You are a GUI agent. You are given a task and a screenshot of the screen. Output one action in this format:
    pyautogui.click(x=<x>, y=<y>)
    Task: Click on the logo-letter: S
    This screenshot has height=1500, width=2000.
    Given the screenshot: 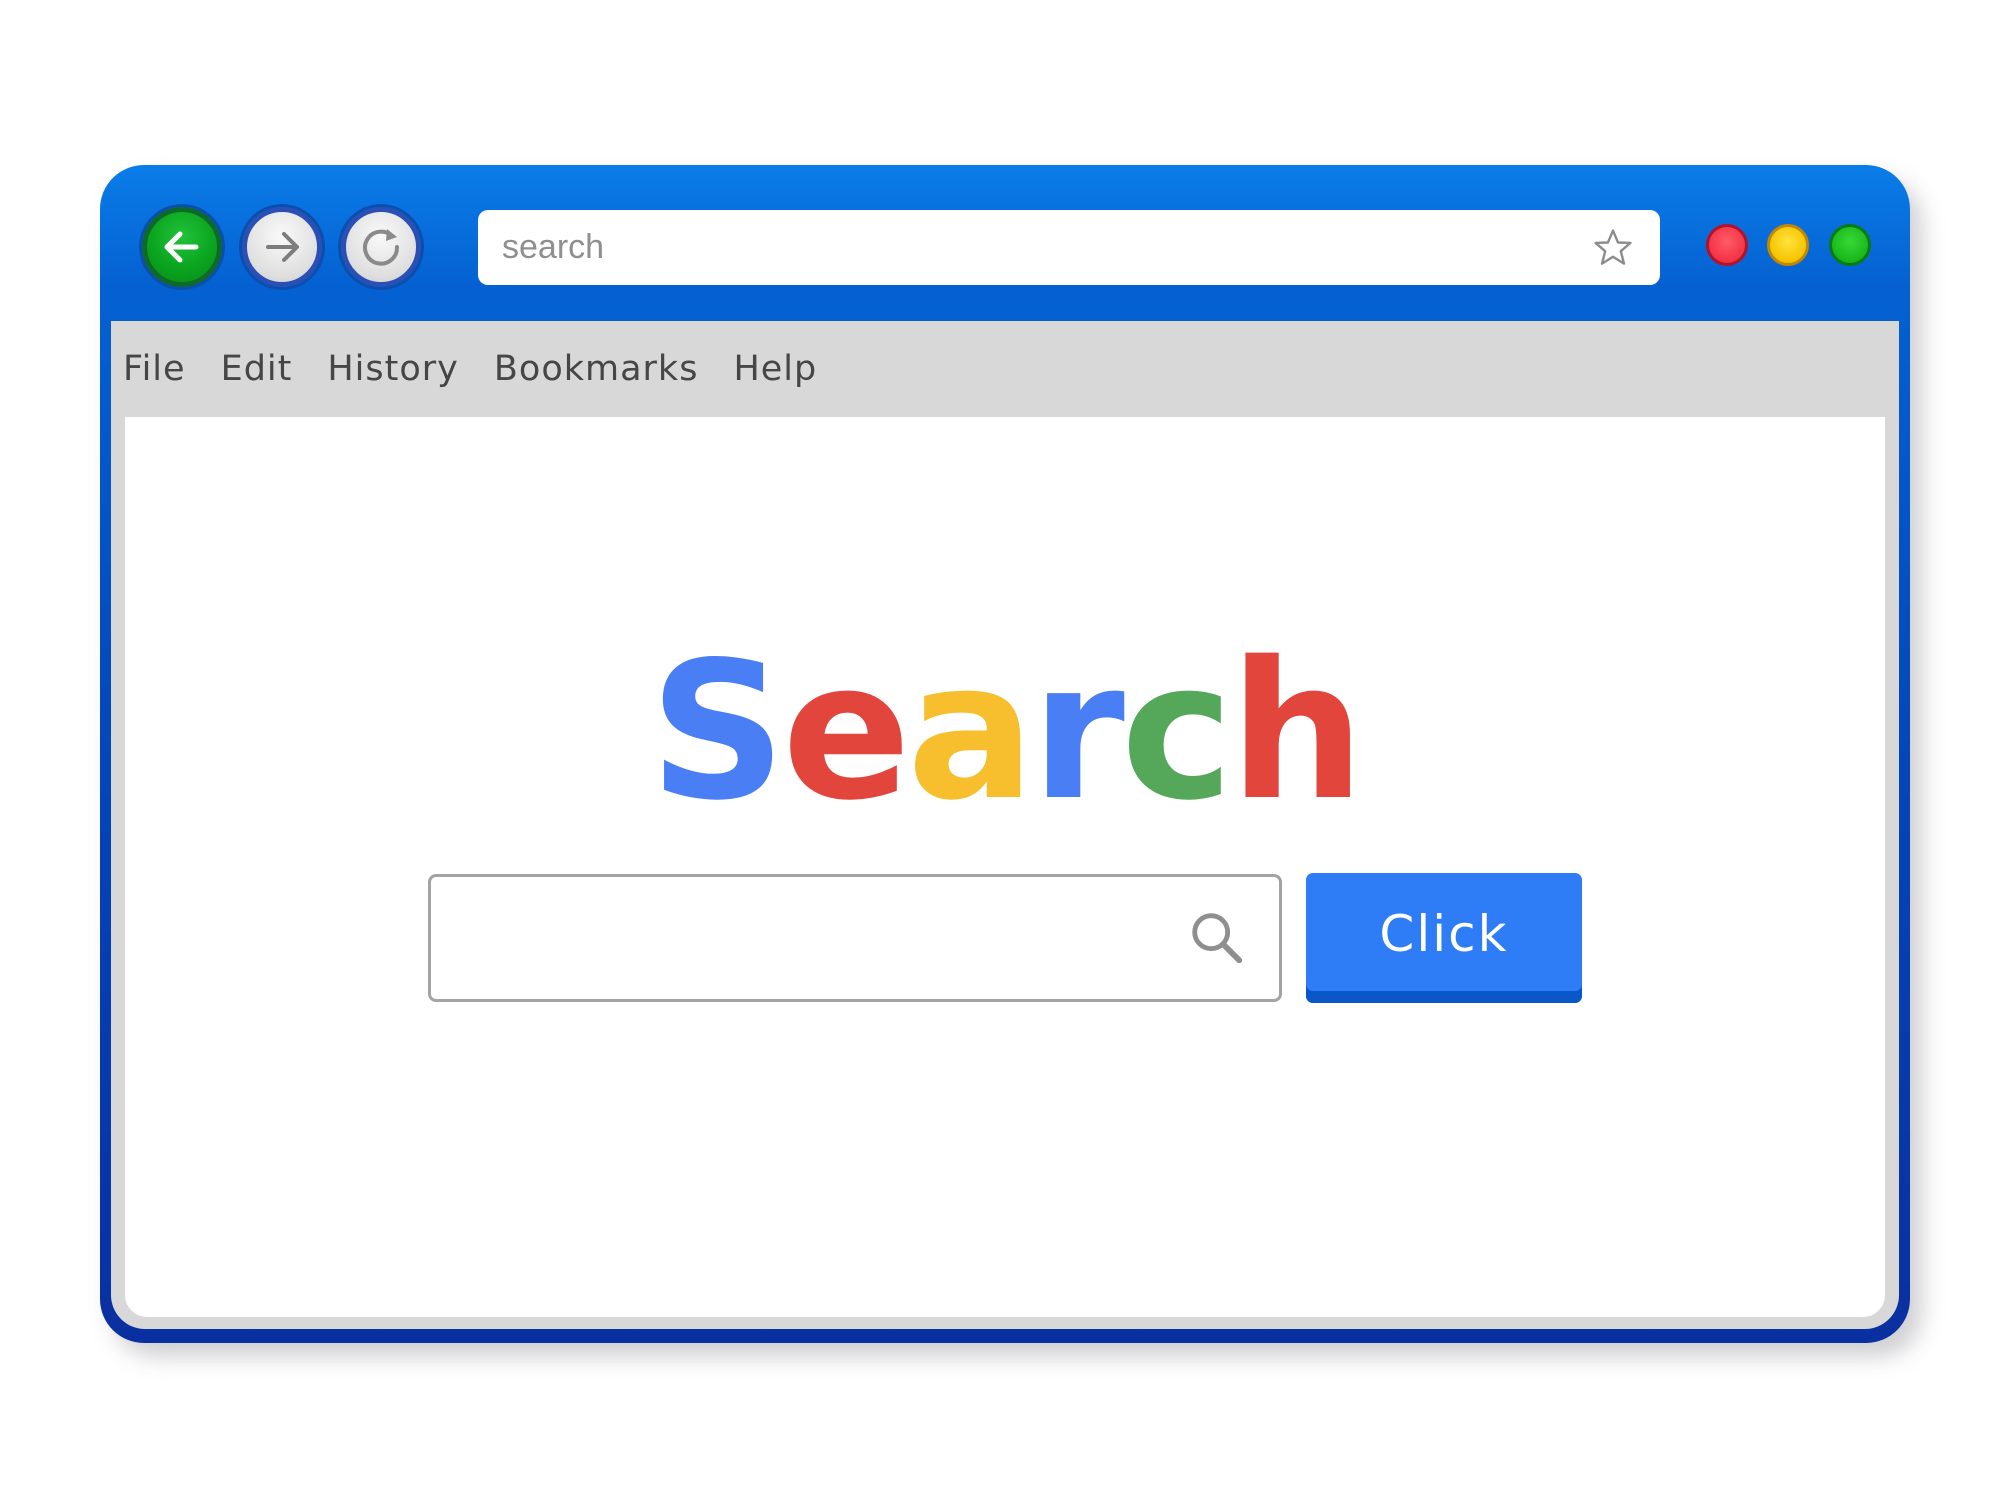 What is the action you would take?
    pyautogui.click(x=717, y=731)
    